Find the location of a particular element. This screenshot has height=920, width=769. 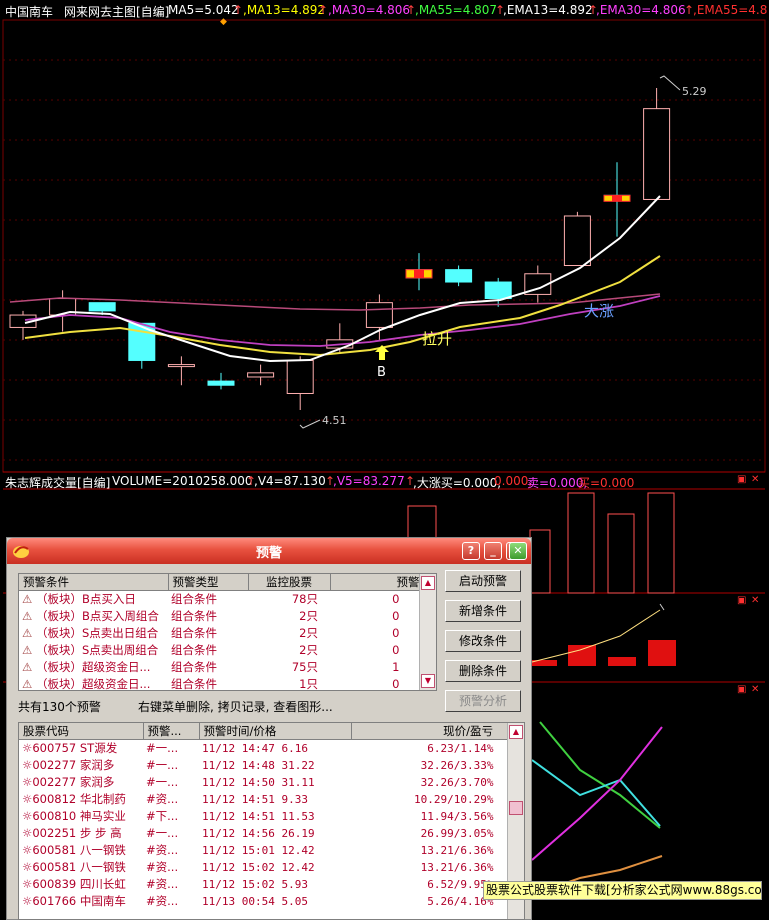

pane2-restore-icon: ▣ is located at coordinates (741, 600).